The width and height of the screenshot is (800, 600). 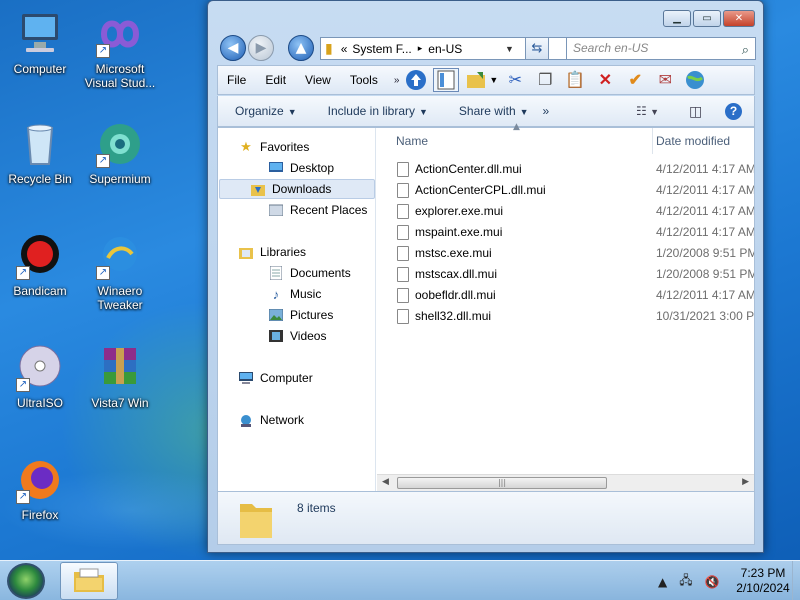 I want to click on help-icon: ?, so click(x=733, y=111).